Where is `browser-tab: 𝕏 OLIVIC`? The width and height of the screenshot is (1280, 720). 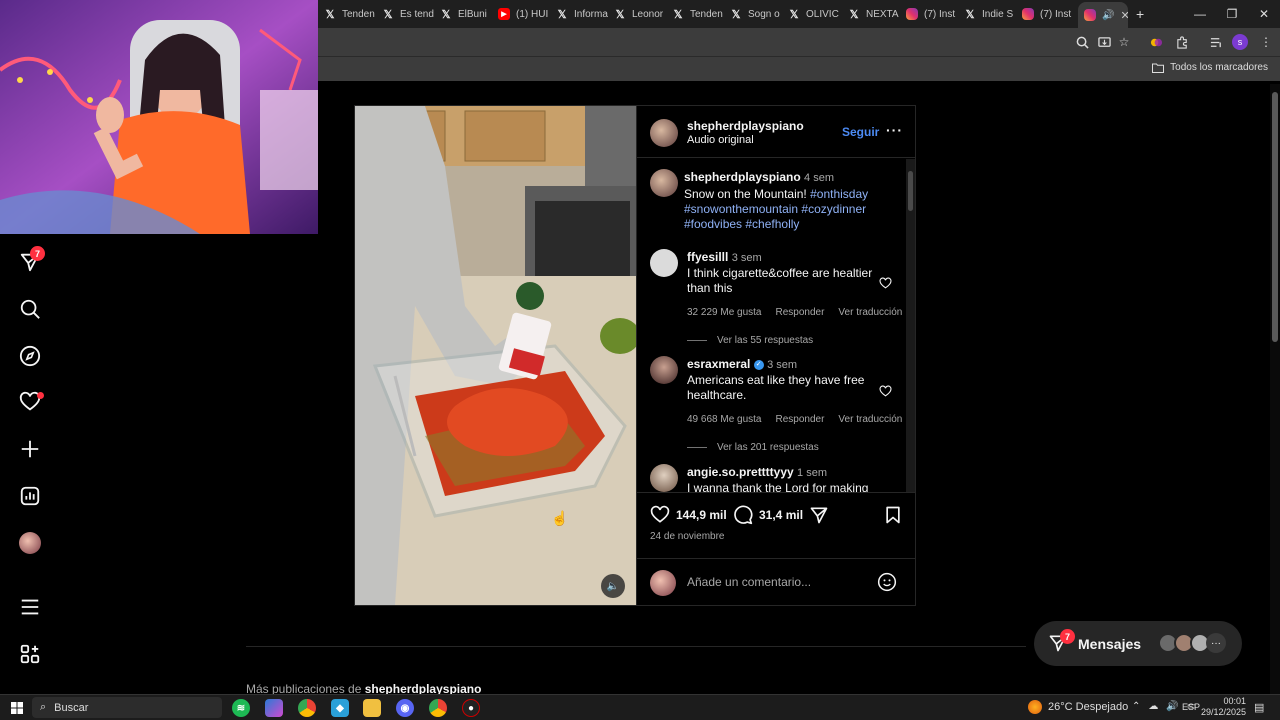 browser-tab: 𝕏 OLIVIC is located at coordinates (814, 14).